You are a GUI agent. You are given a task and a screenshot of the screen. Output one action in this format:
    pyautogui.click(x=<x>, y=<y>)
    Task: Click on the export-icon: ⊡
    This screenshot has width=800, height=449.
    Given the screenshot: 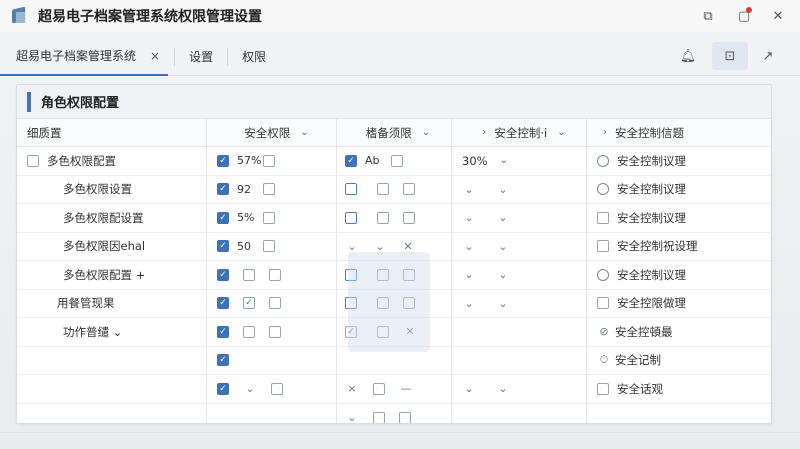 What is the action you would take?
    pyautogui.click(x=730, y=56)
    